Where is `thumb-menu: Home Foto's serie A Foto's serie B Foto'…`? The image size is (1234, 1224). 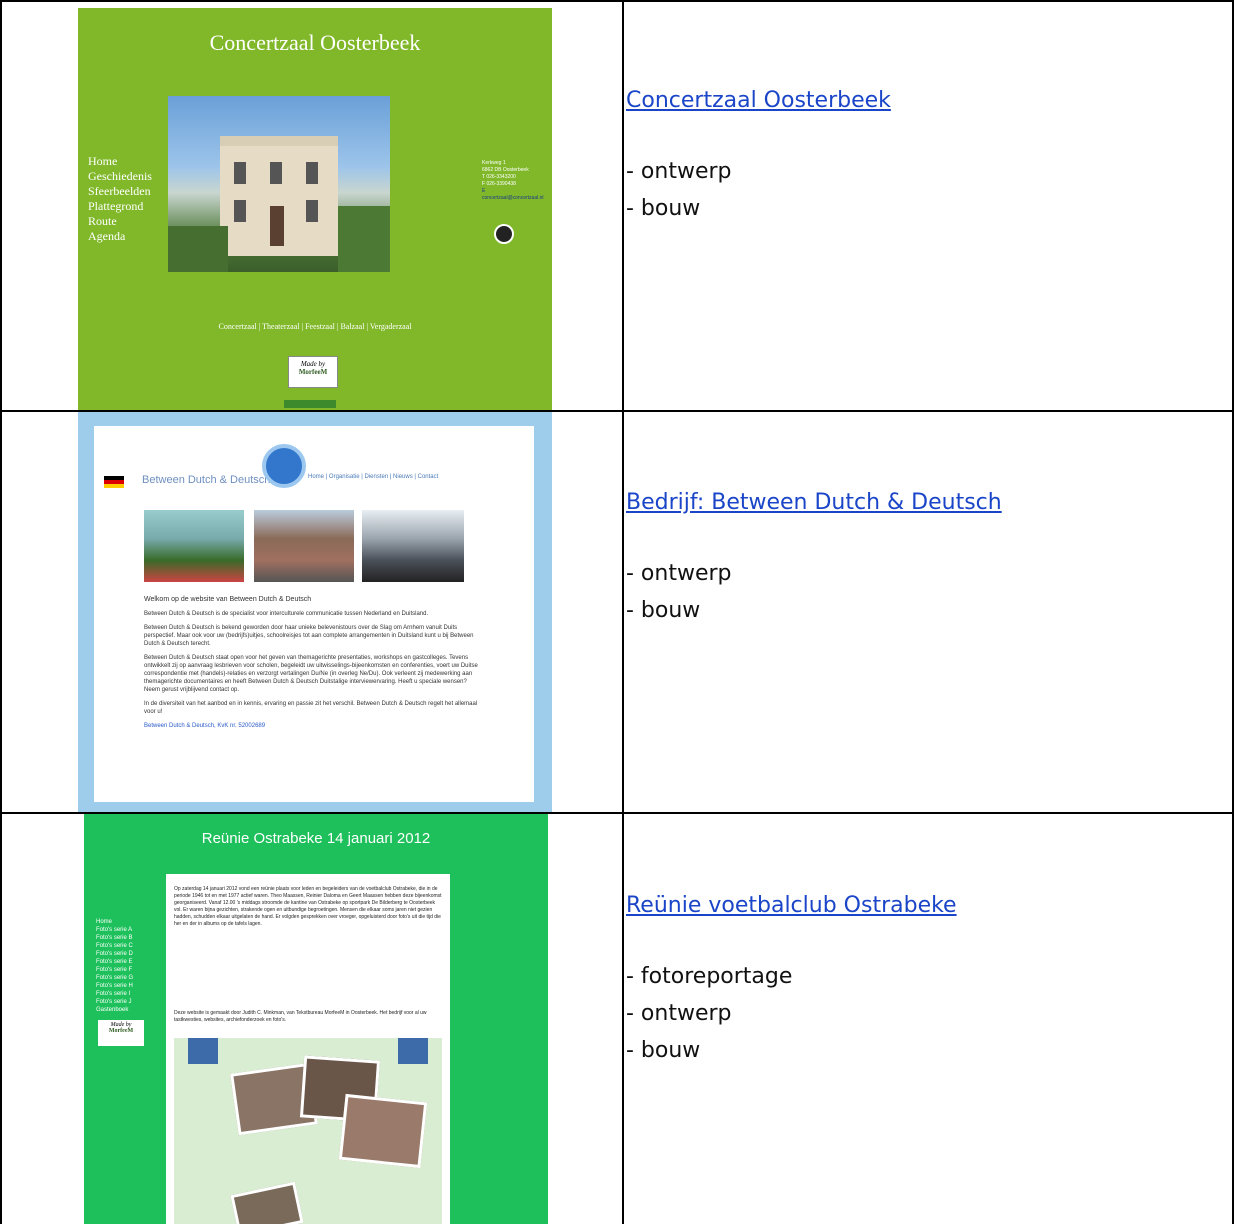 thumb-menu: Home Foto's serie A Foto's serie B Foto'… is located at coordinates (114, 966).